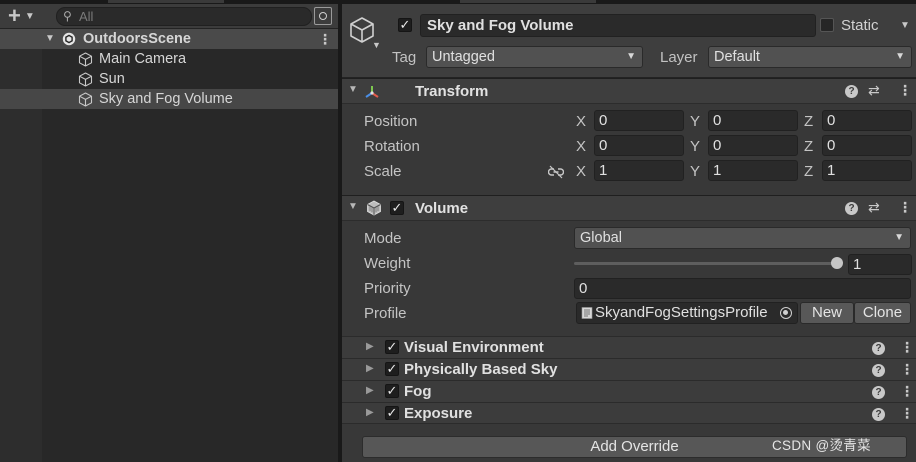 The image size is (916, 462). I want to click on profile-label: Profile, so click(385, 313).